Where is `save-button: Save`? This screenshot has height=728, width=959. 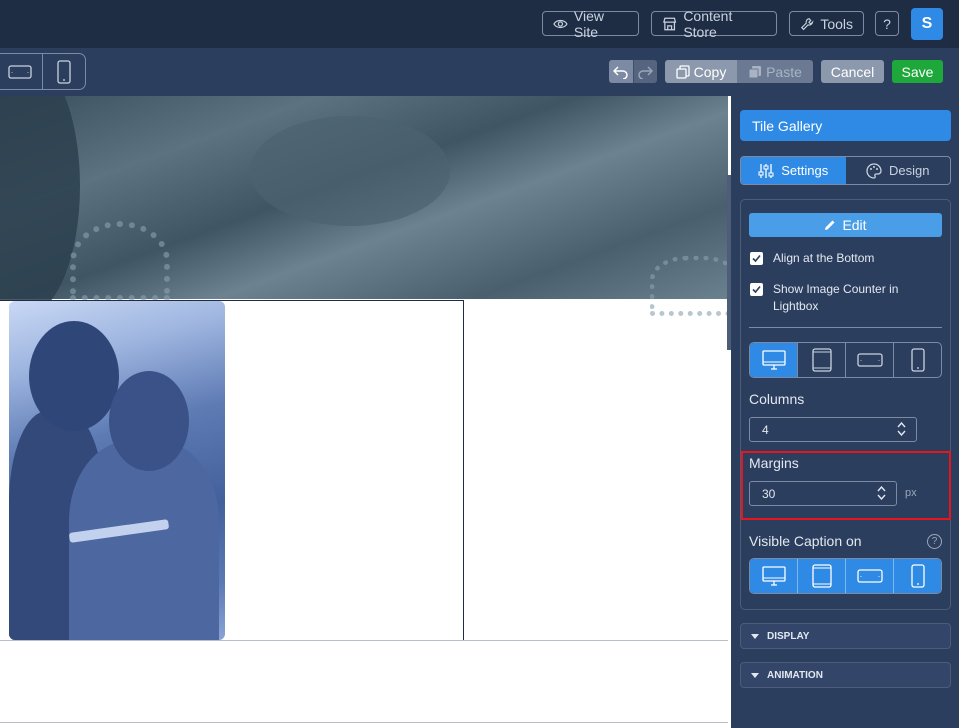 save-button: Save is located at coordinates (917, 71).